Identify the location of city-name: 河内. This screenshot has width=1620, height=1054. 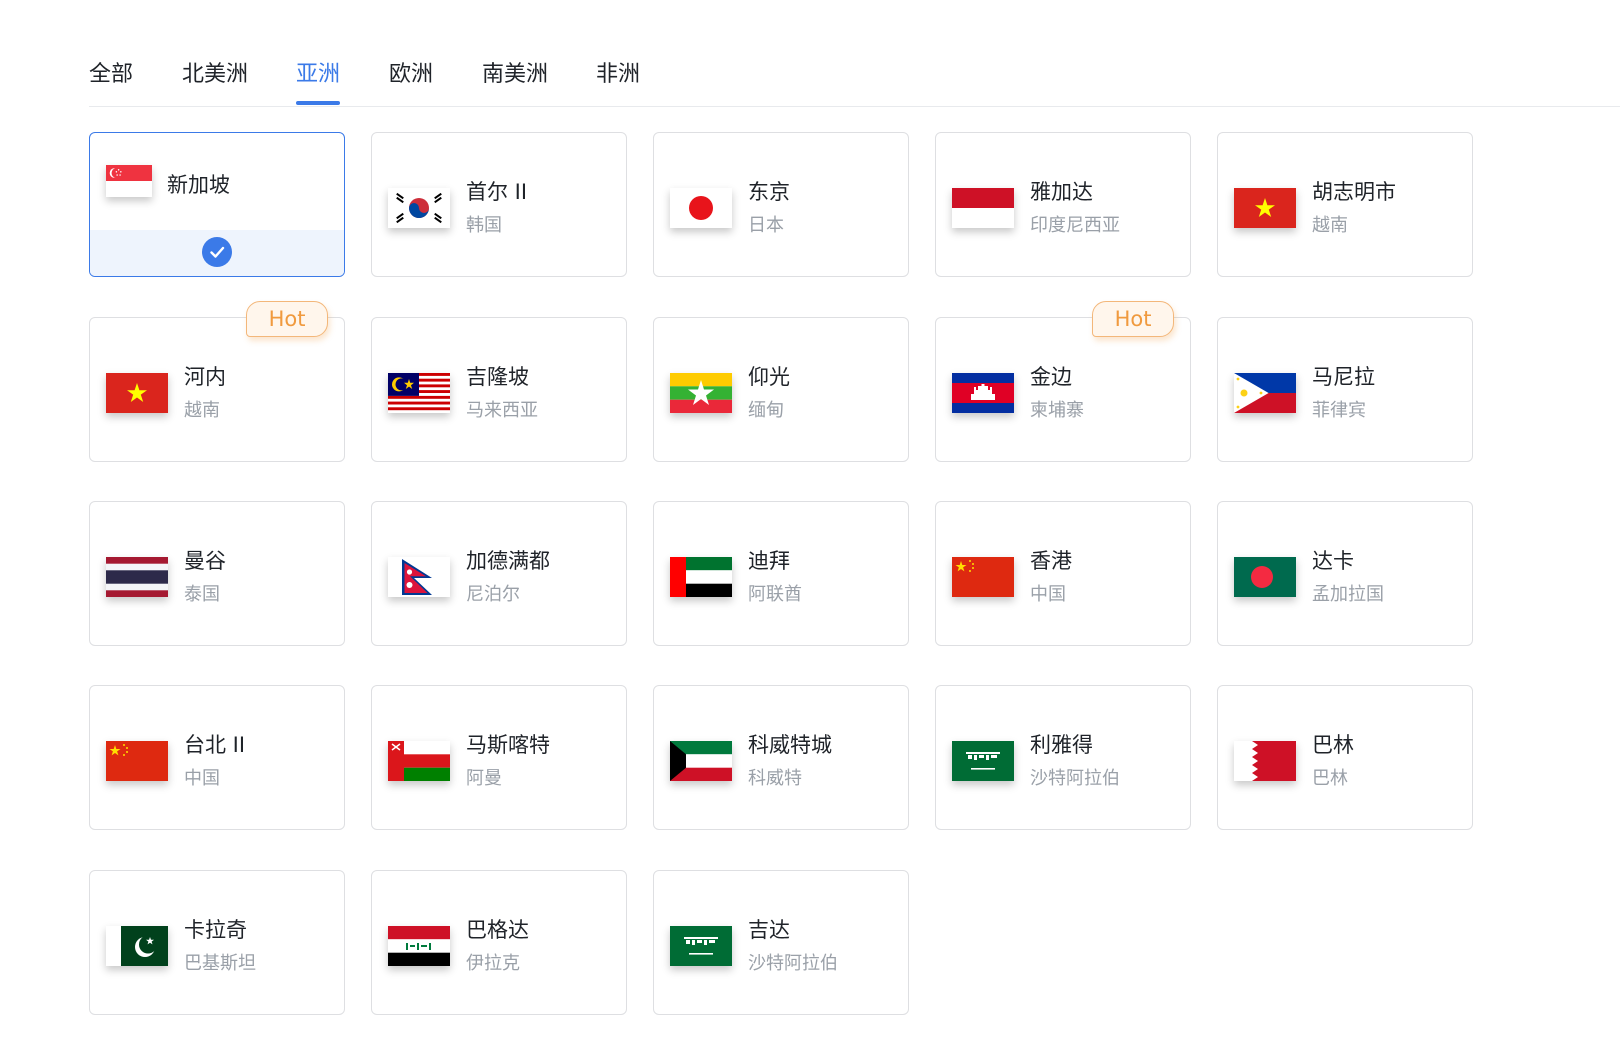
(205, 377).